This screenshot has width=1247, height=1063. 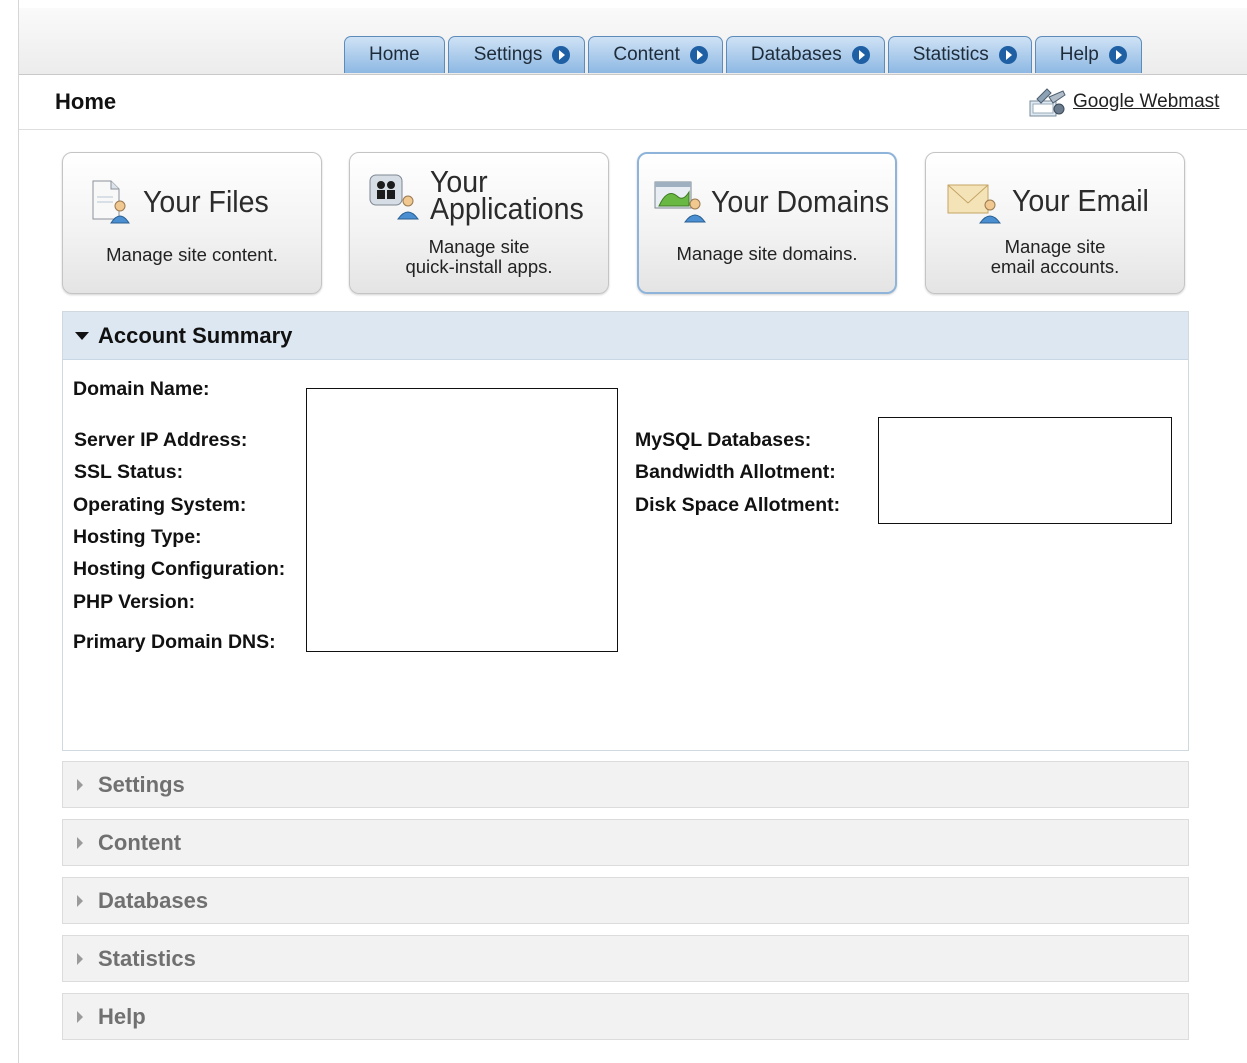 I want to click on section-databases: Databases, so click(x=625, y=900).